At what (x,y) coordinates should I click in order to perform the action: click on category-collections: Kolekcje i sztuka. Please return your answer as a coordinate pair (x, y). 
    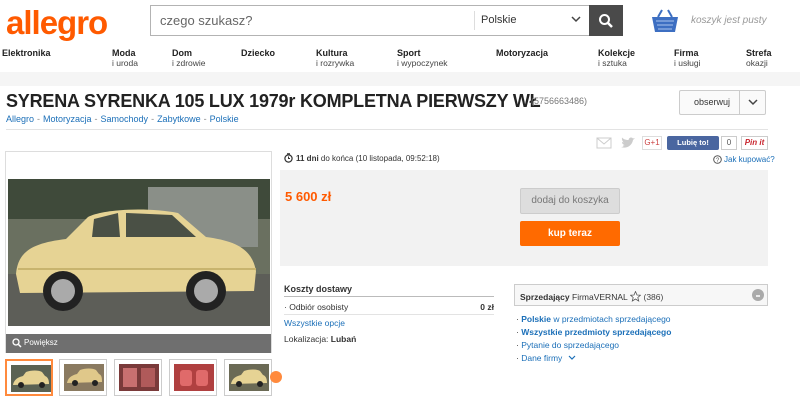
    Looking at the image, I should click on (616, 58).